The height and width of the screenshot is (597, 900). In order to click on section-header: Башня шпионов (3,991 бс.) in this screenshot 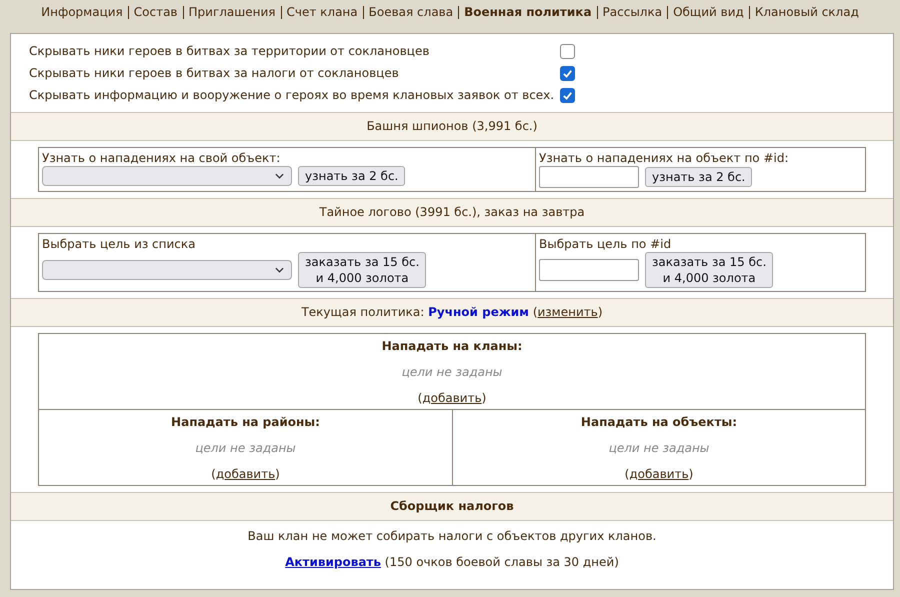, I will do `click(452, 126)`.